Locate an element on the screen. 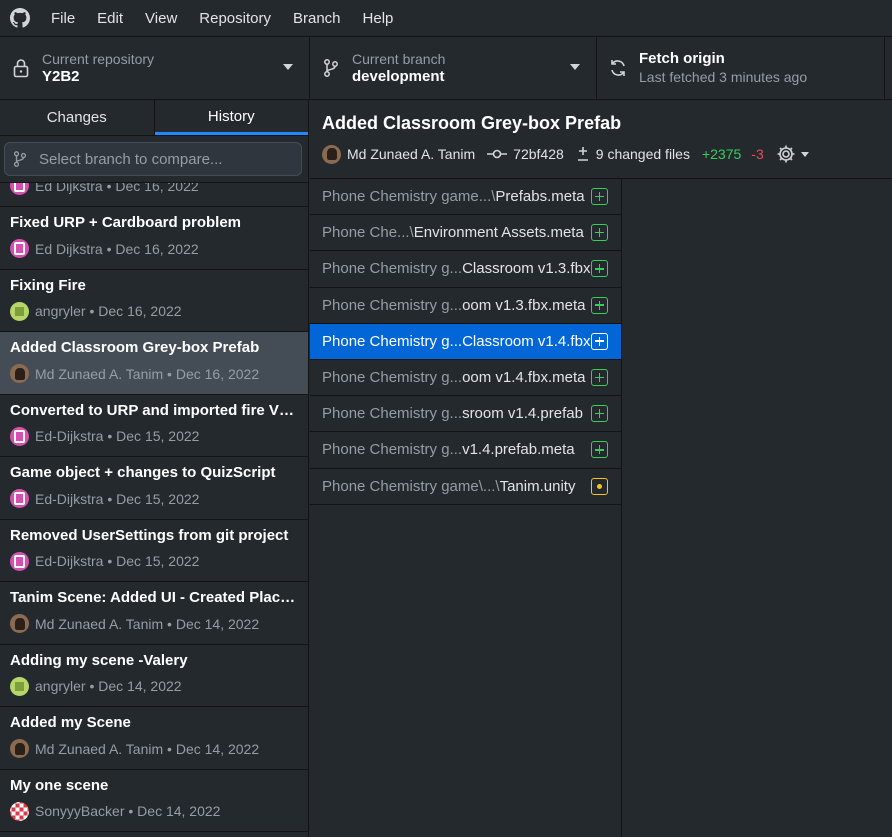  menu-branch: Branch is located at coordinates (317, 18).